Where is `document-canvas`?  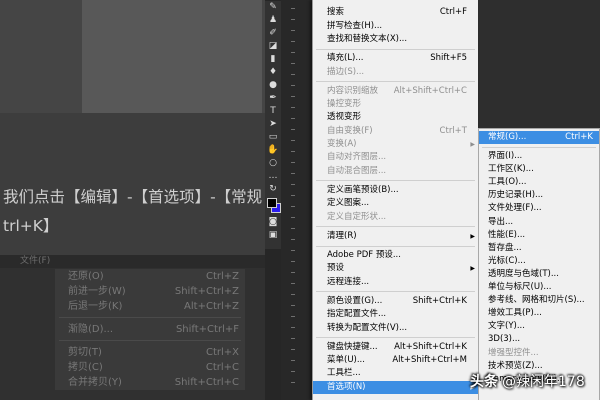 document-canvas is located at coordinates (172, 56).